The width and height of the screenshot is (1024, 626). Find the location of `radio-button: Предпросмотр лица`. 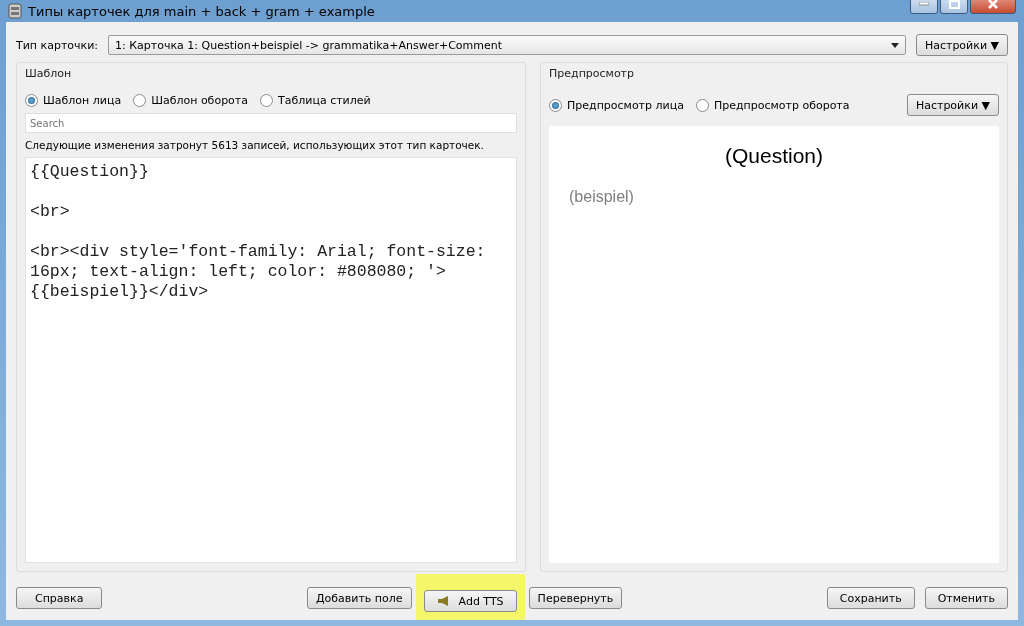

radio-button: Предпросмотр лица is located at coordinates (616, 105).